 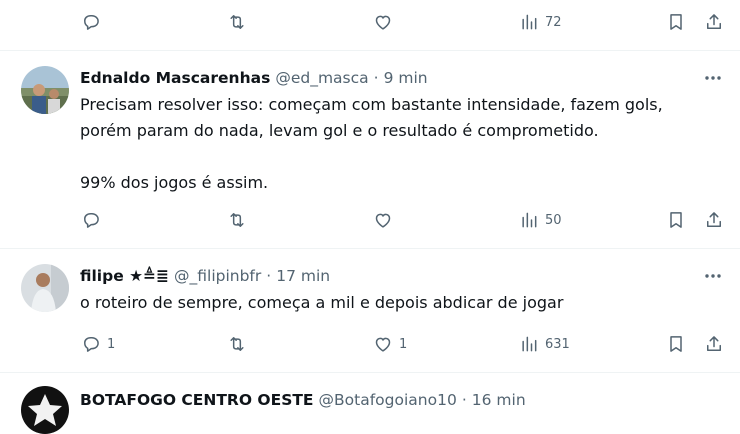 I want to click on views-count: 50, so click(x=553, y=220).